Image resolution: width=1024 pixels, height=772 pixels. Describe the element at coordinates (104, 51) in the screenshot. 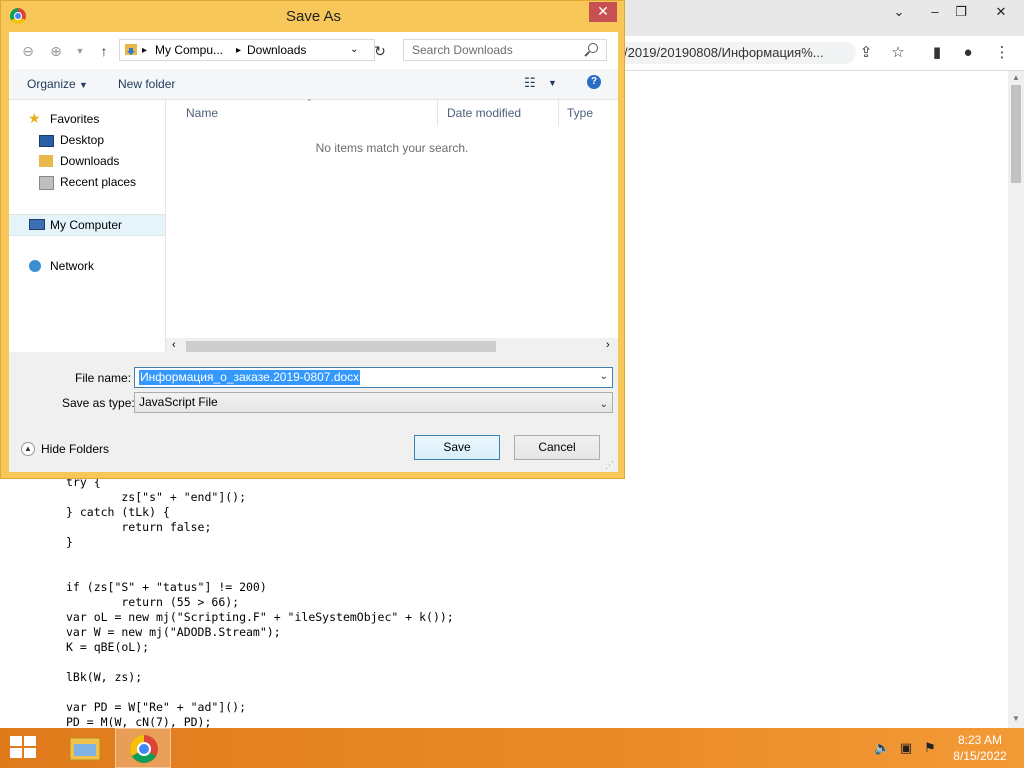

I see `up-arrow-icon: ↑` at that location.